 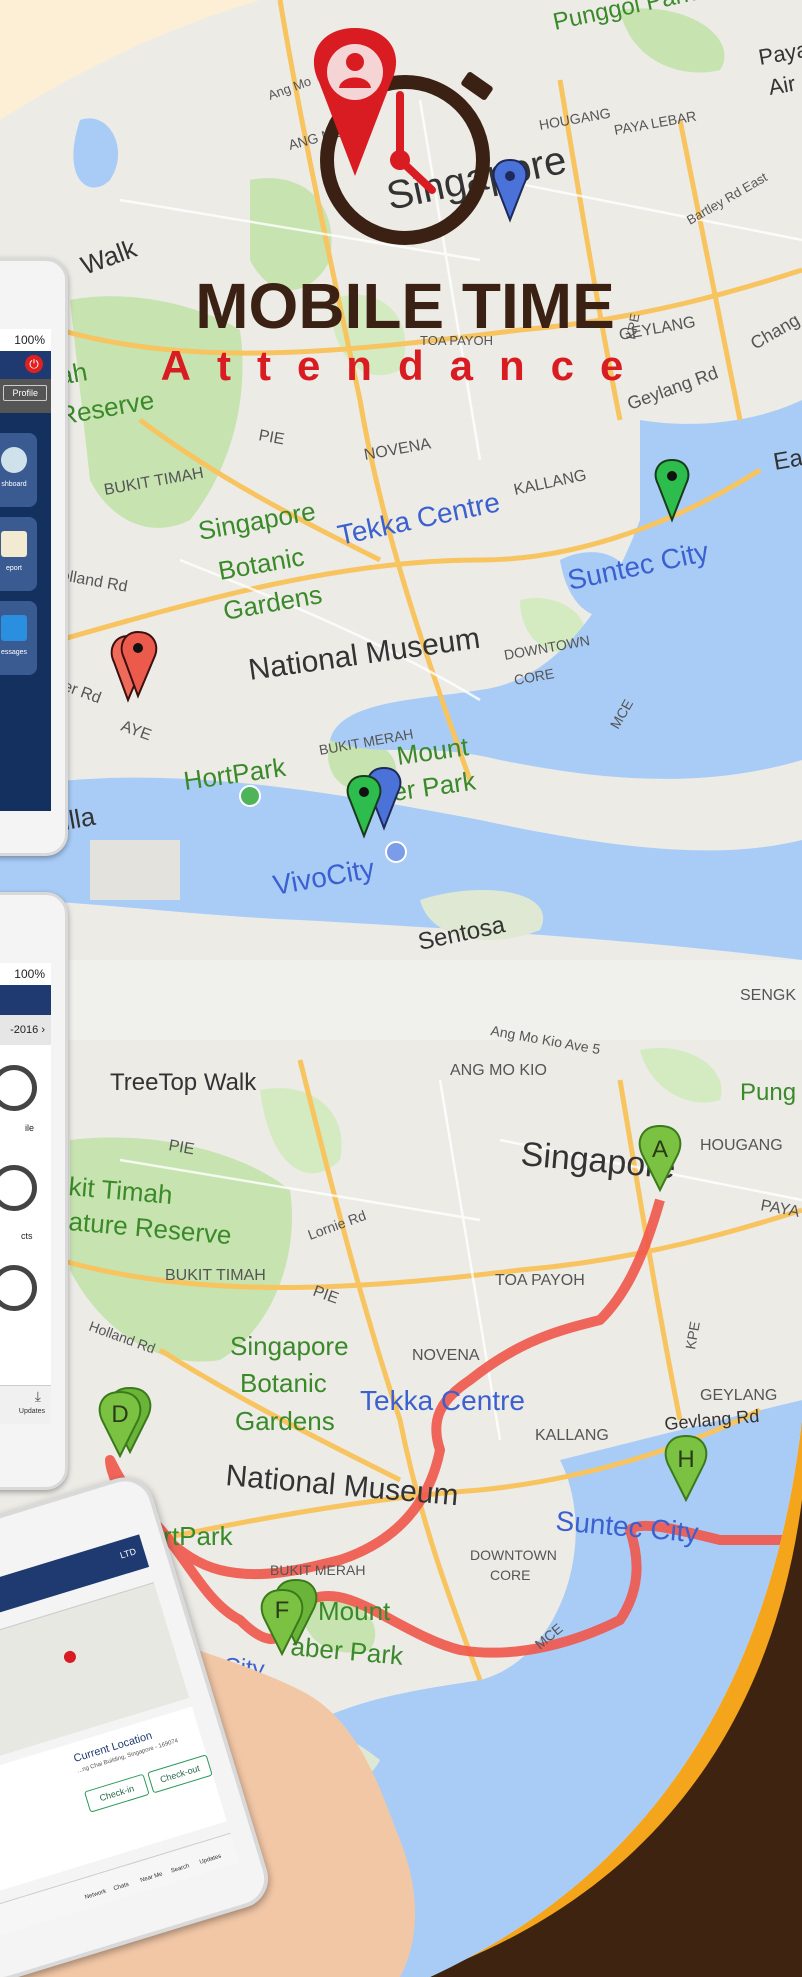 What do you see at coordinates (18, 1088) in the screenshot?
I see `profile-circle-icon` at bounding box center [18, 1088].